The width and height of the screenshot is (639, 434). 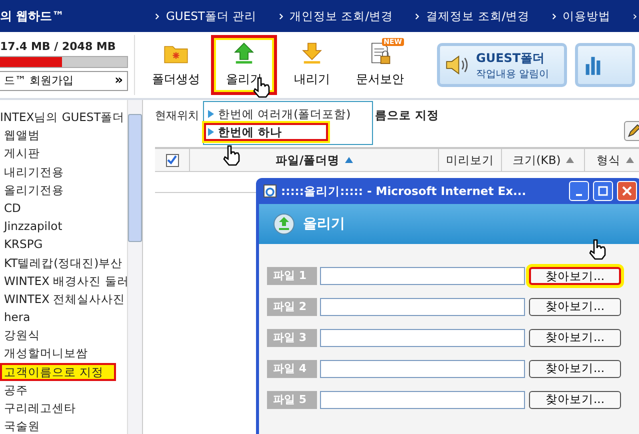 What do you see at coordinates (134, 267) in the screenshot?
I see `scrollbar` at bounding box center [134, 267].